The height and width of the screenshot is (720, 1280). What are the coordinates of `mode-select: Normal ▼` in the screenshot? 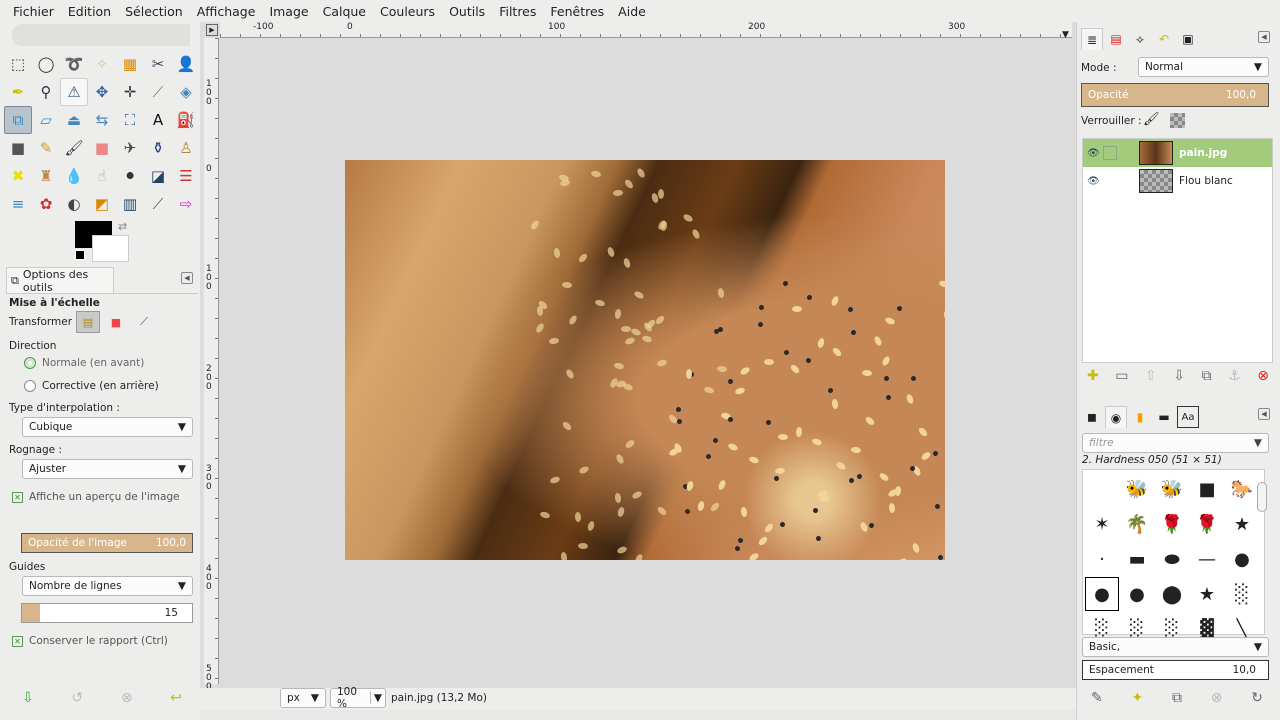 It's located at (1203, 67).